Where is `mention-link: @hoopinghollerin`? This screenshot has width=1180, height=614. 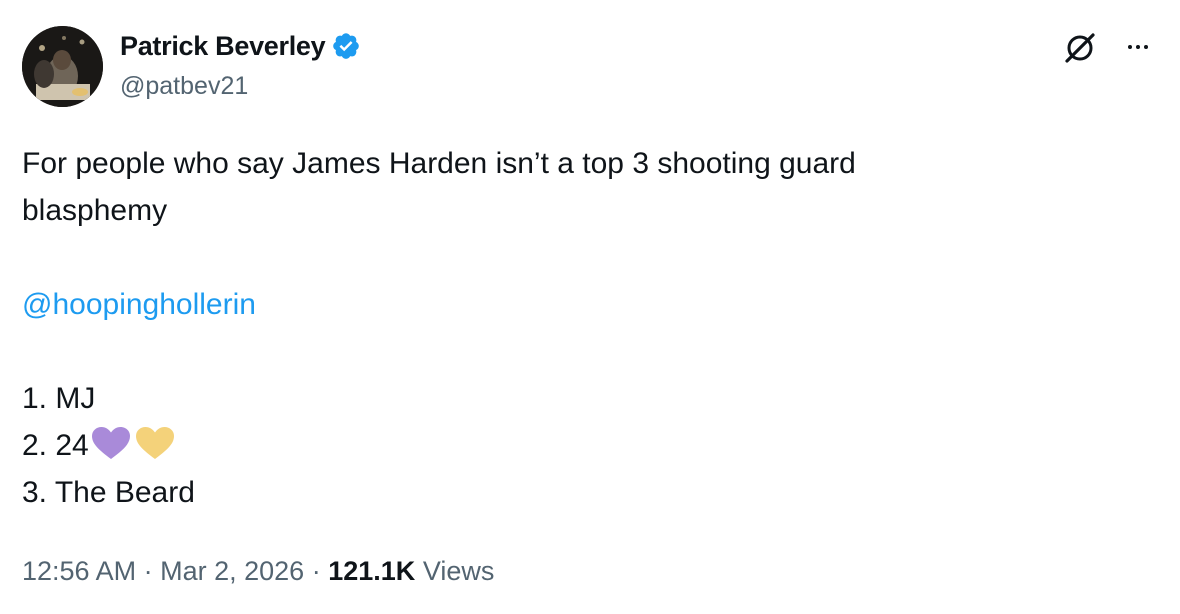 mention-link: @hoopinghollerin is located at coordinates (139, 304).